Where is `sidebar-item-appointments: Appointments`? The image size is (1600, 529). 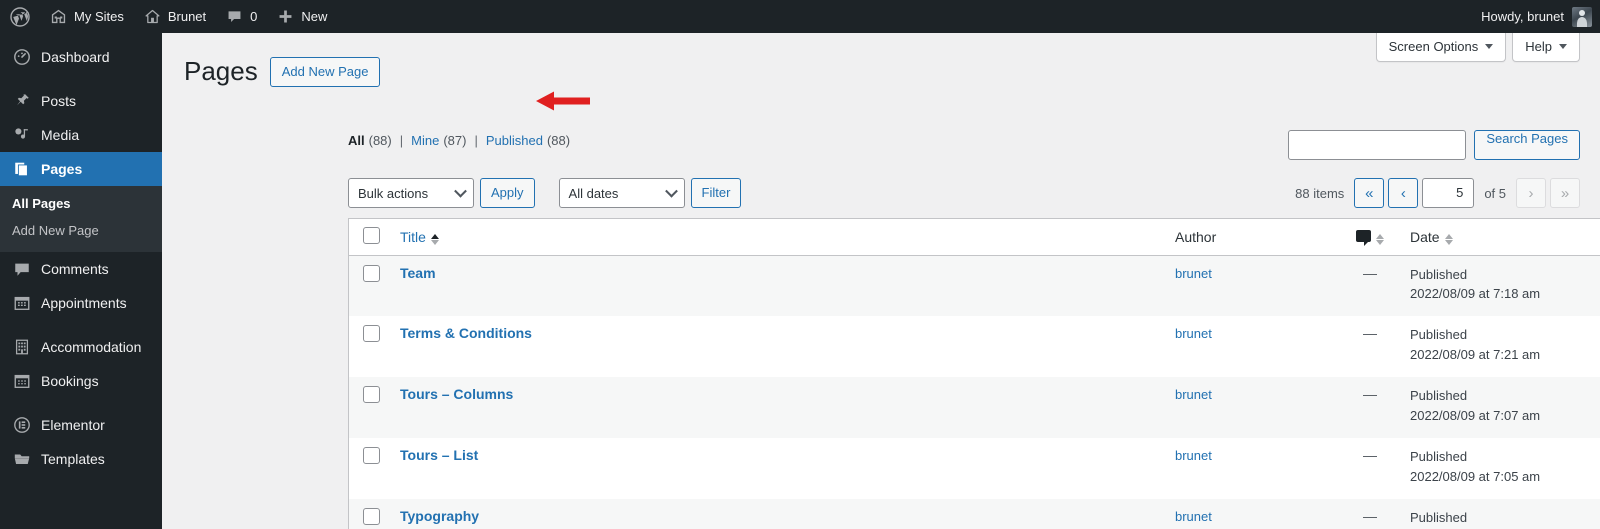
sidebar-item-appointments: Appointments is located at coordinates (81, 303).